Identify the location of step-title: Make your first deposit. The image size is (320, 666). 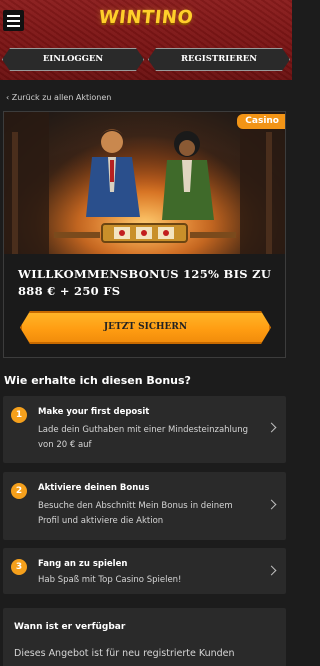
(94, 412).